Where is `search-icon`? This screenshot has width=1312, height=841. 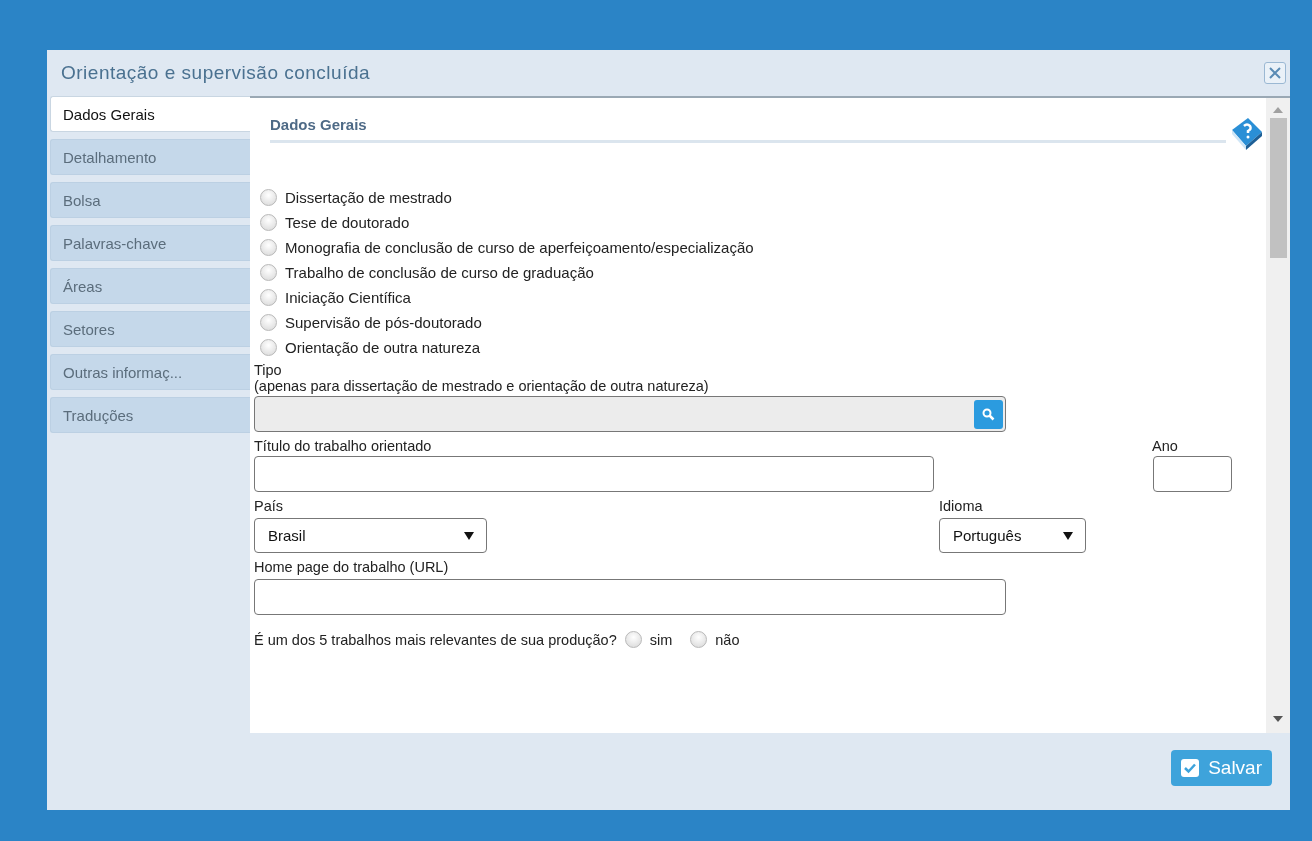
search-icon is located at coordinates (988, 414).